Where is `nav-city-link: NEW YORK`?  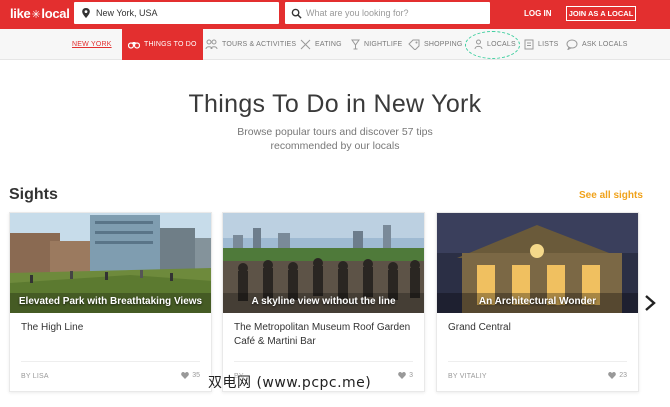
nav-city-link: NEW YORK is located at coordinates (92, 44).